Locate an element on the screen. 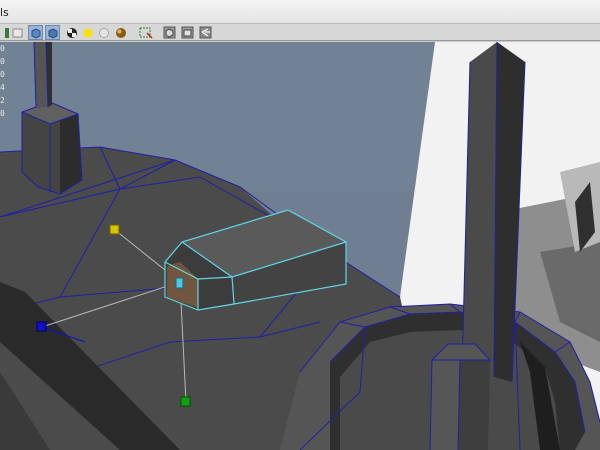  hud-line: 4 is located at coordinates (2, 87).